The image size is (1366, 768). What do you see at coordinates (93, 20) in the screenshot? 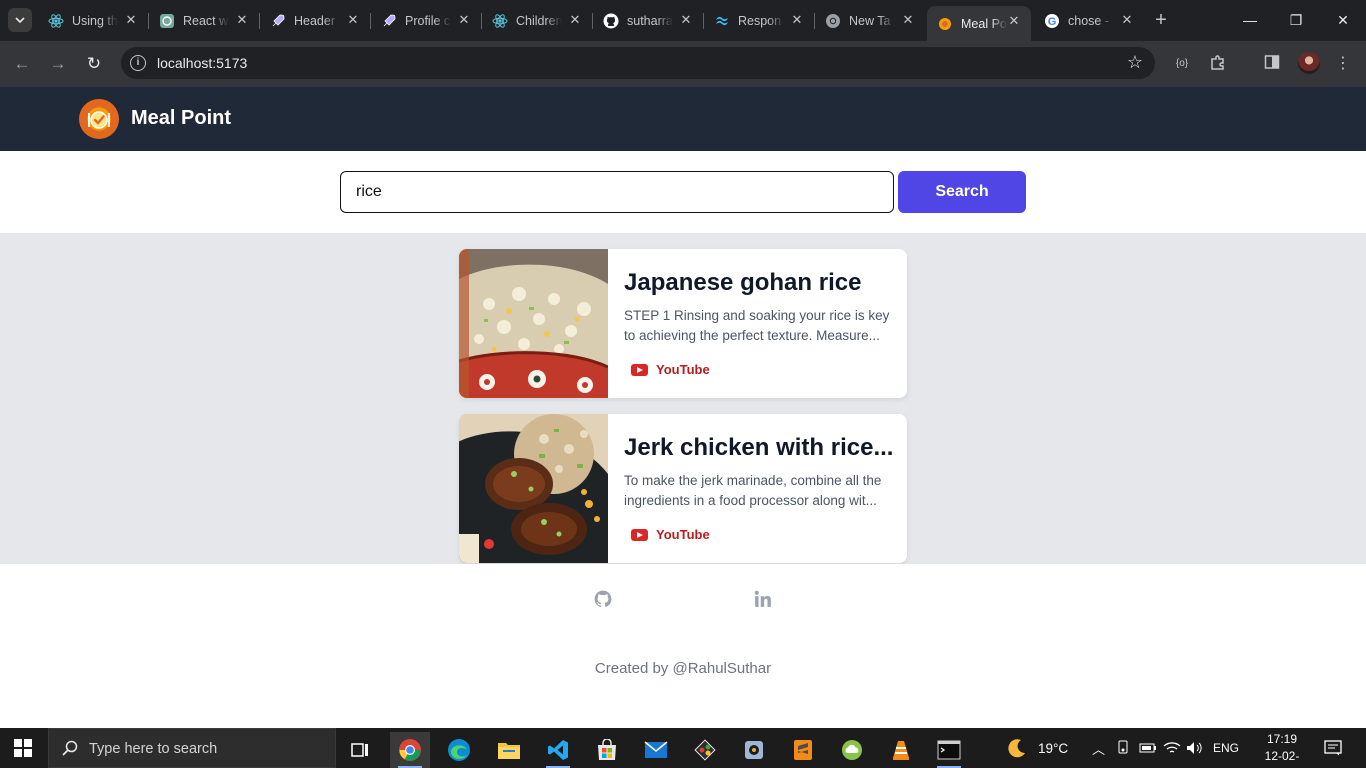
I see `browser-tab: Using the ✕` at bounding box center [93, 20].